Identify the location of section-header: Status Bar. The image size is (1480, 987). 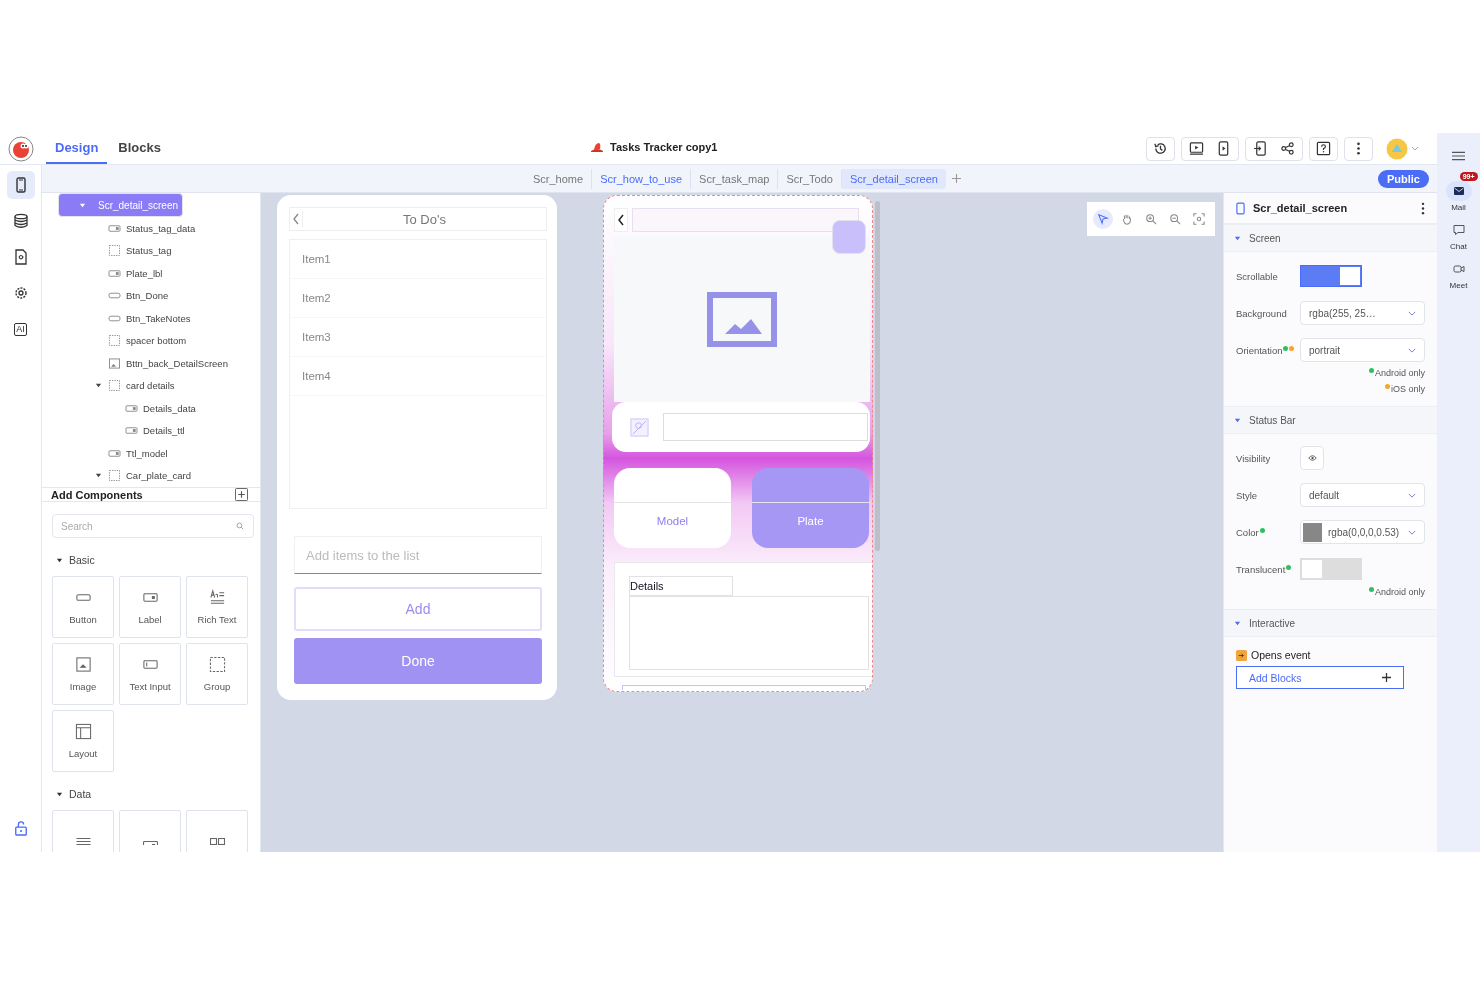
(1330, 420).